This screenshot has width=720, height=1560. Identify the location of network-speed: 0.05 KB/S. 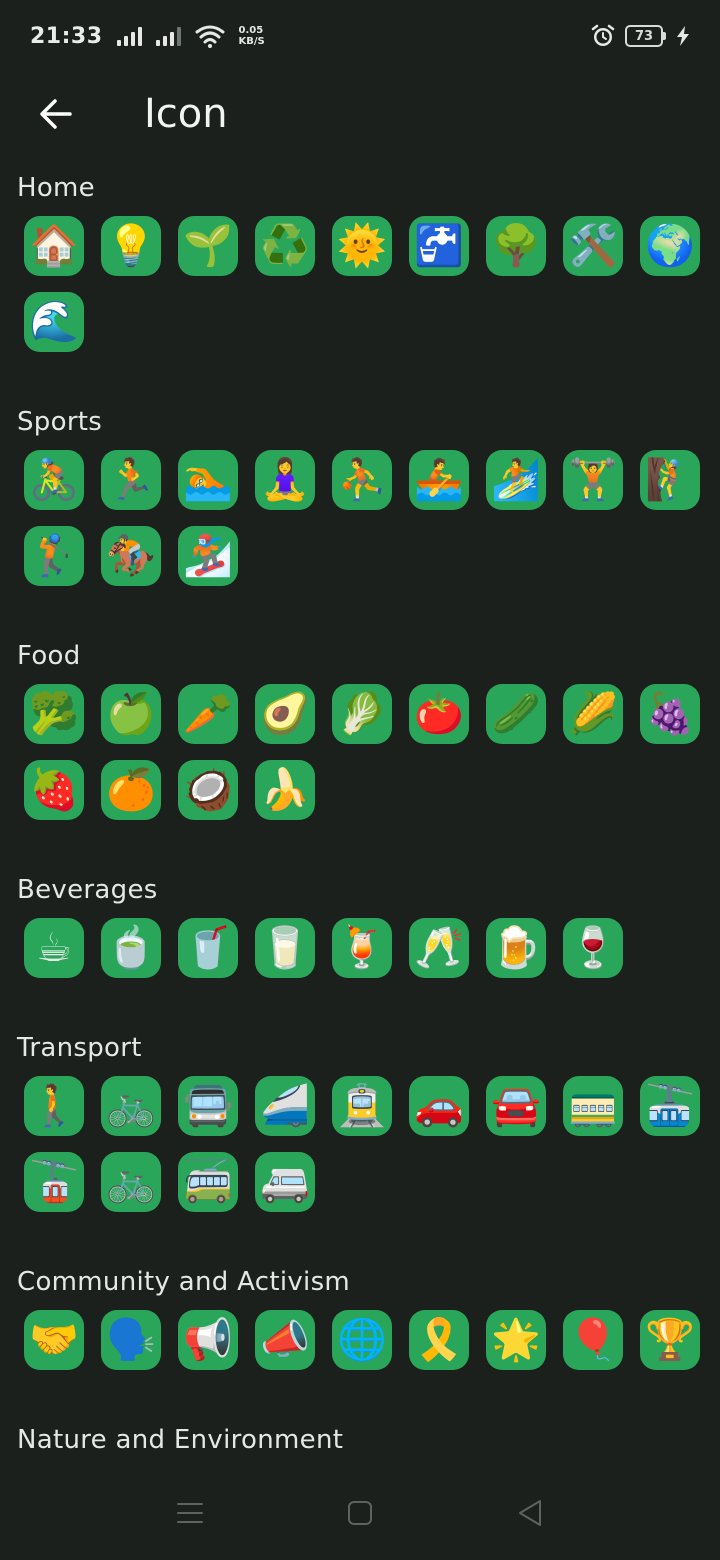
(252, 36).